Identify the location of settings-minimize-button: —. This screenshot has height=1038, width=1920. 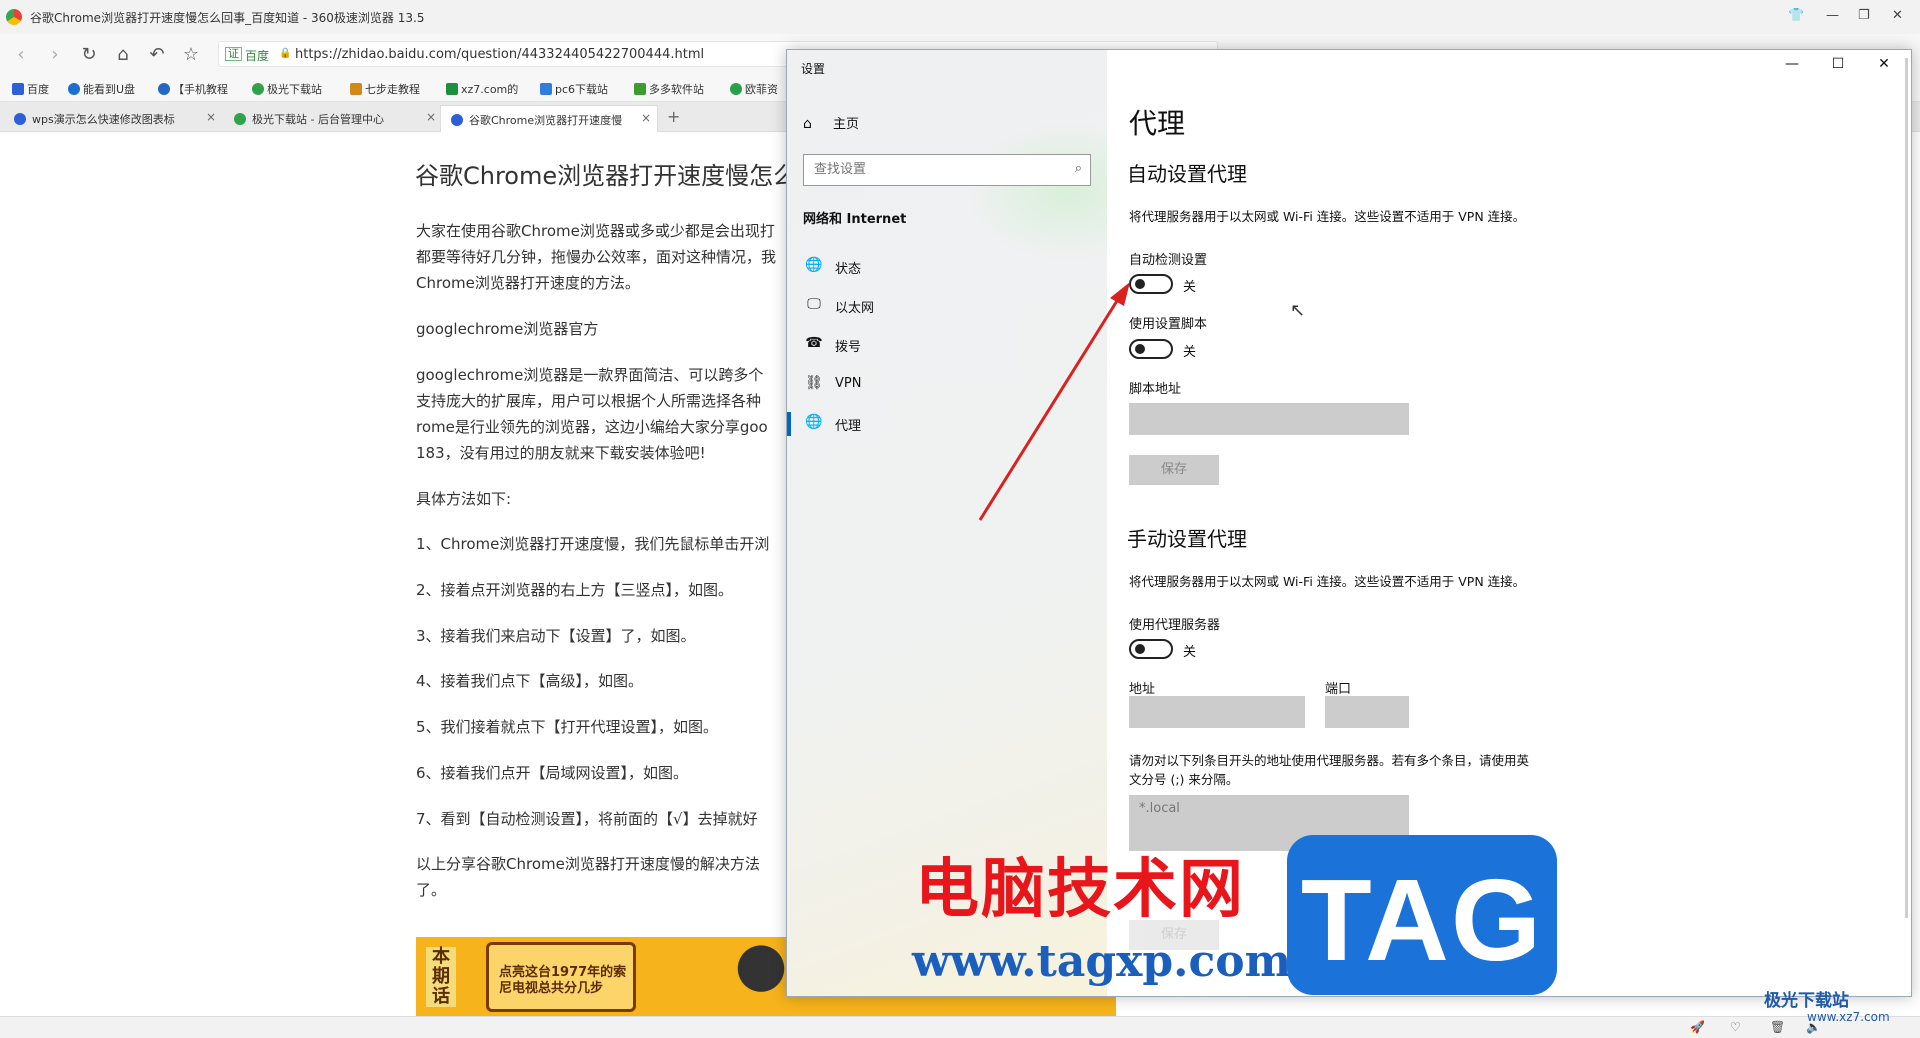
(1792, 64).